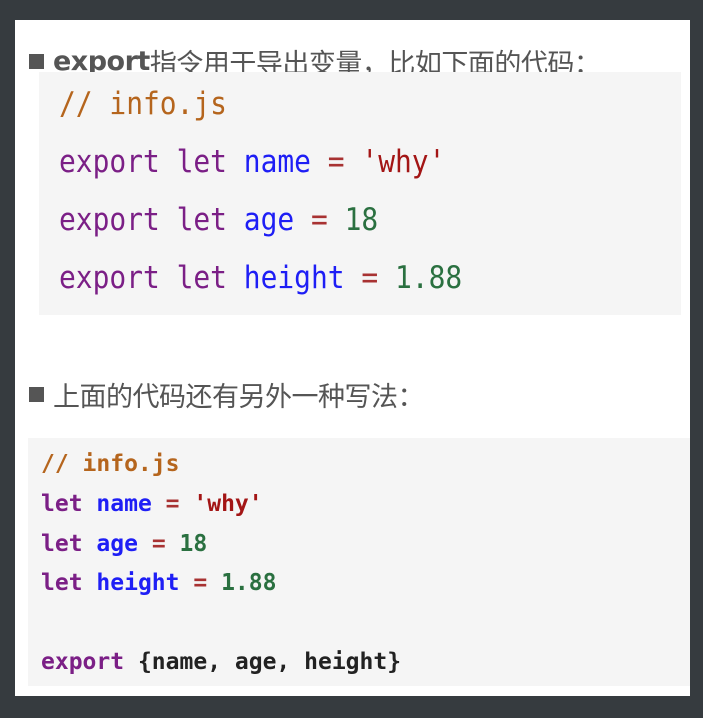 The height and width of the screenshot is (718, 703). I want to click on code-line-export: export {name, age, height}, so click(221, 662).